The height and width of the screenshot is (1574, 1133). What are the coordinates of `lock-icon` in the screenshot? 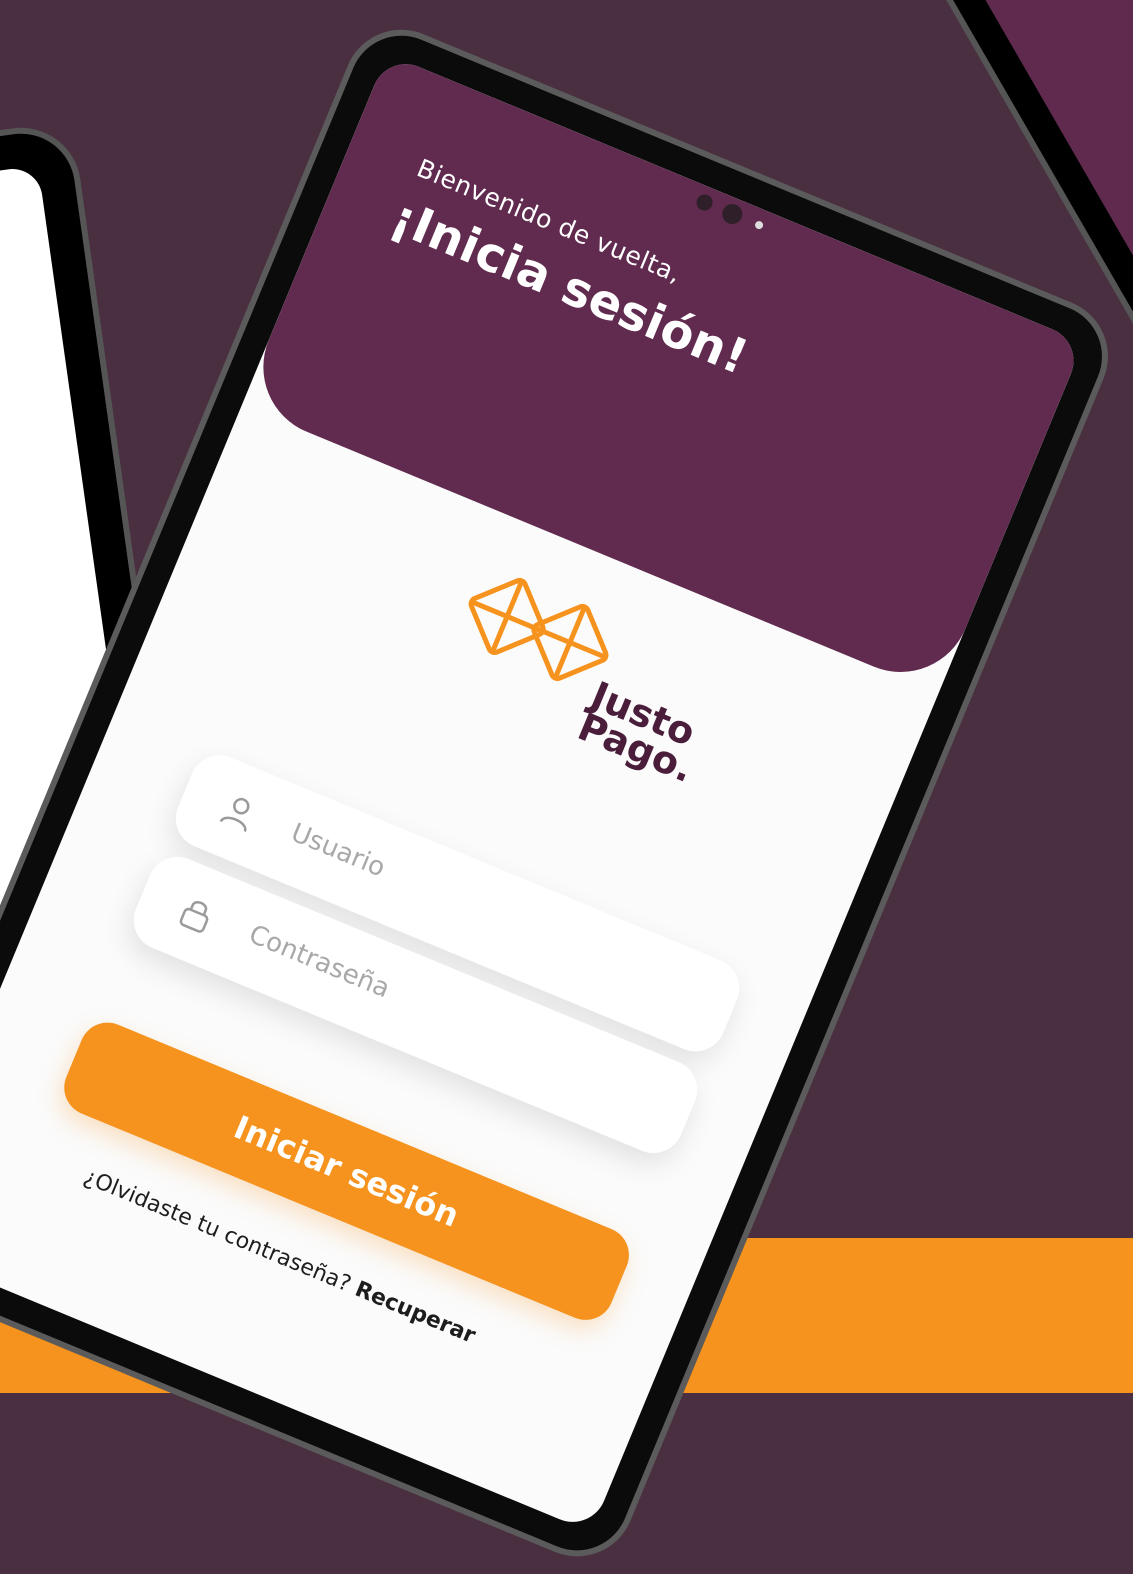 It's located at (194, 917).